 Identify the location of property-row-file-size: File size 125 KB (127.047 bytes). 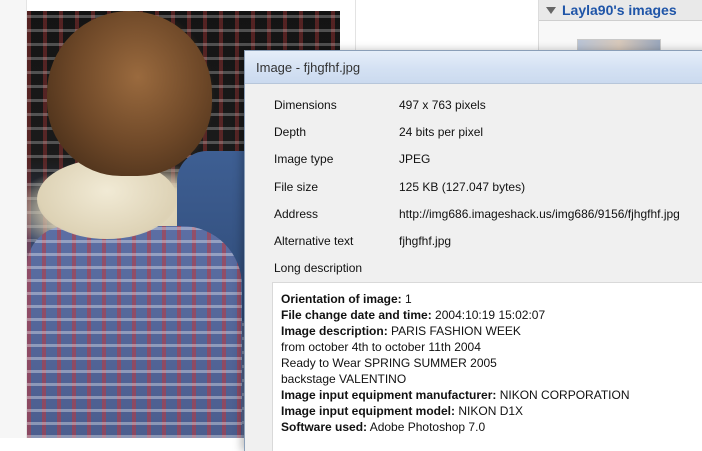
(473, 190).